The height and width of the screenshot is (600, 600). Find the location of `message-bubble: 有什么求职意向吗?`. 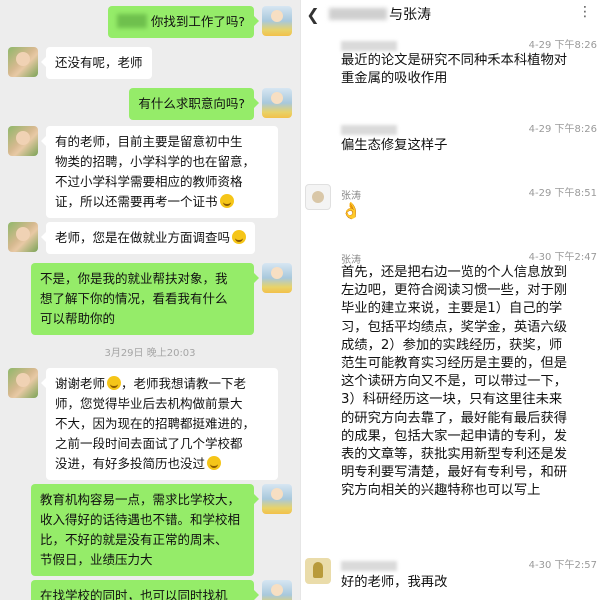

message-bubble: 有什么求职意向吗? is located at coordinates (194, 104).